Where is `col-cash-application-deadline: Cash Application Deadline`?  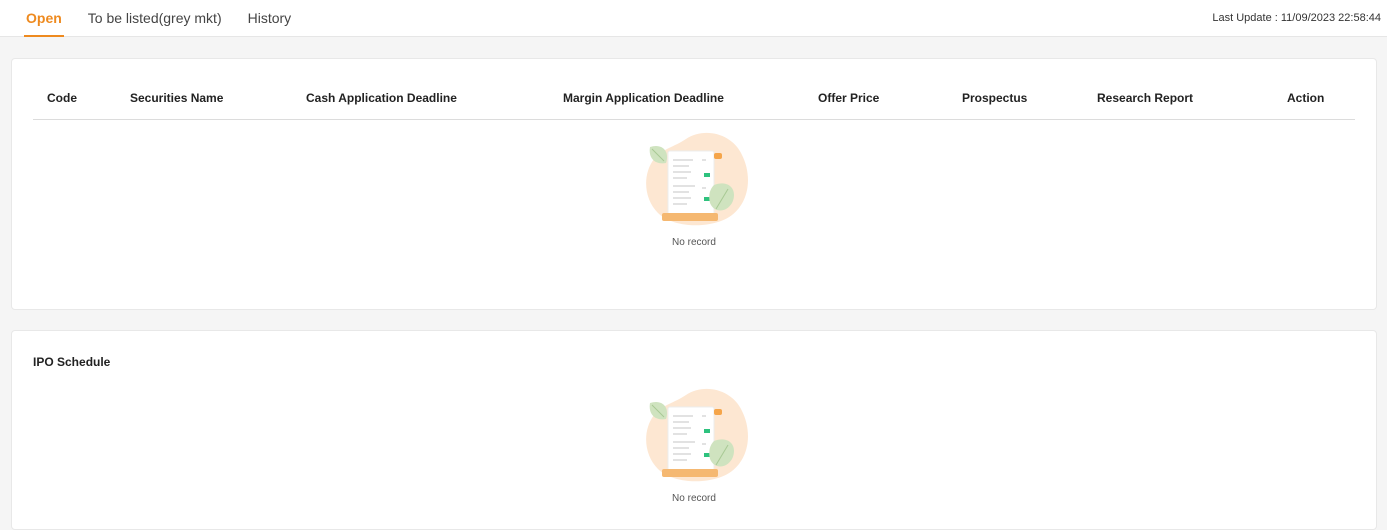 col-cash-application-deadline: Cash Application Deadline is located at coordinates (381, 98).